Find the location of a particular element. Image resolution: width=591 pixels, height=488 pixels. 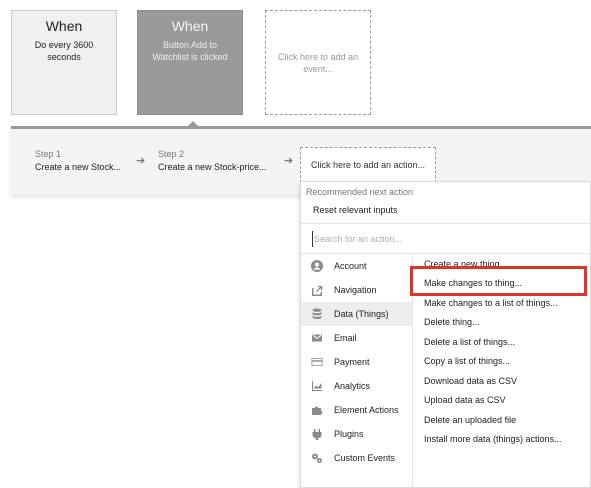

gears-icon is located at coordinates (317, 458).